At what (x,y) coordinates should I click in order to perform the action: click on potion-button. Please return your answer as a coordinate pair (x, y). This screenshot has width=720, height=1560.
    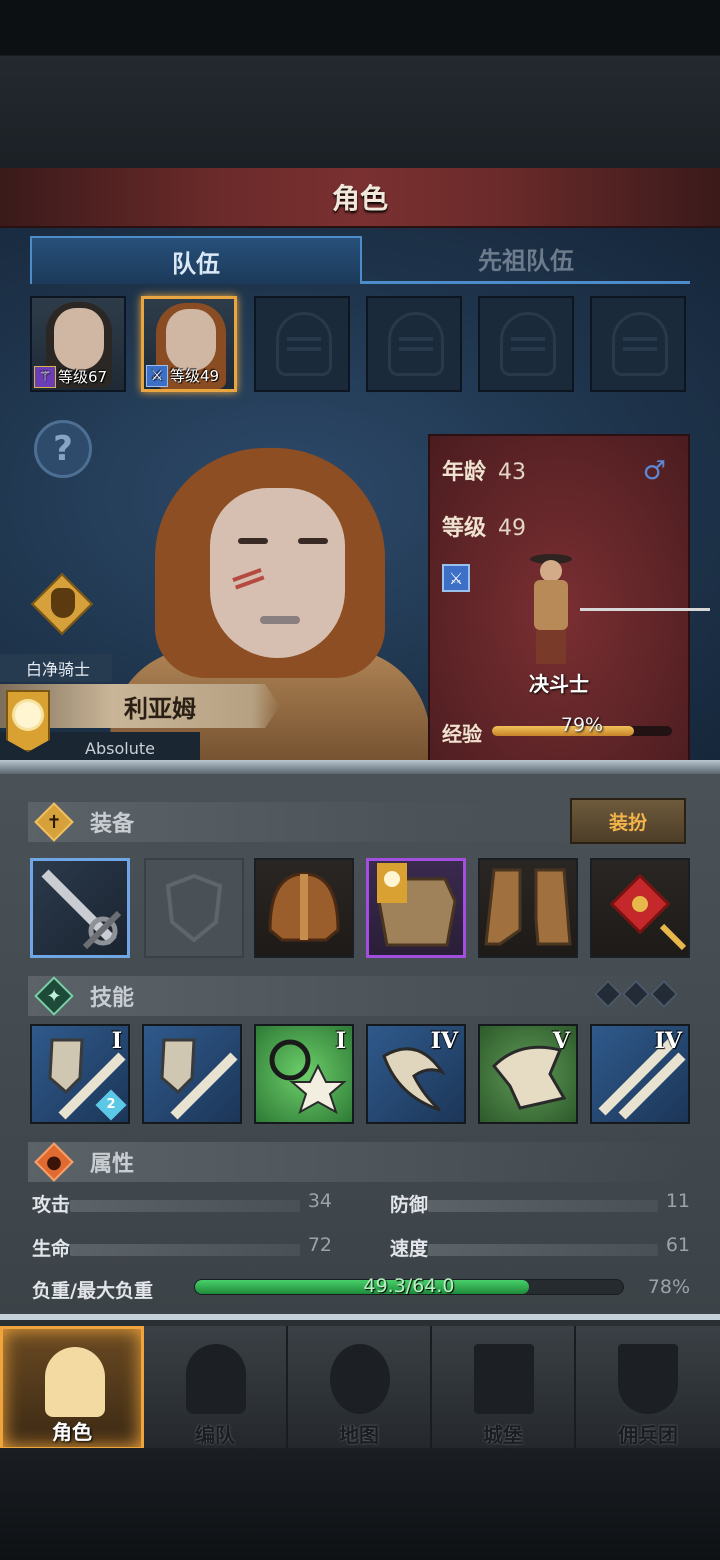
    Looking at the image, I should click on (62, 604).